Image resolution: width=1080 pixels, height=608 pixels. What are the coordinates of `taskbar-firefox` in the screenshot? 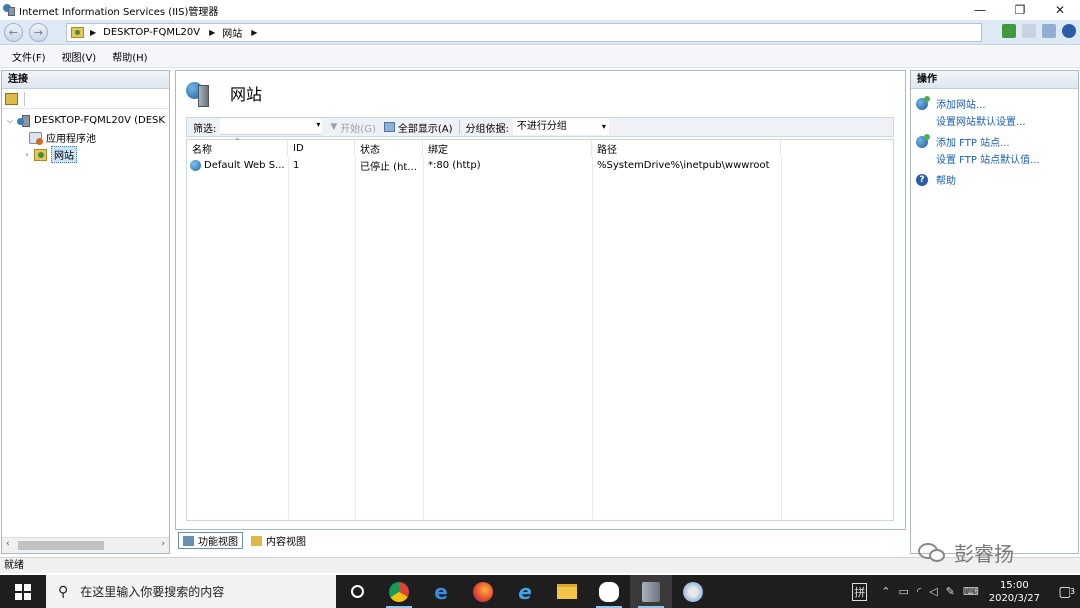 It's located at (483, 591).